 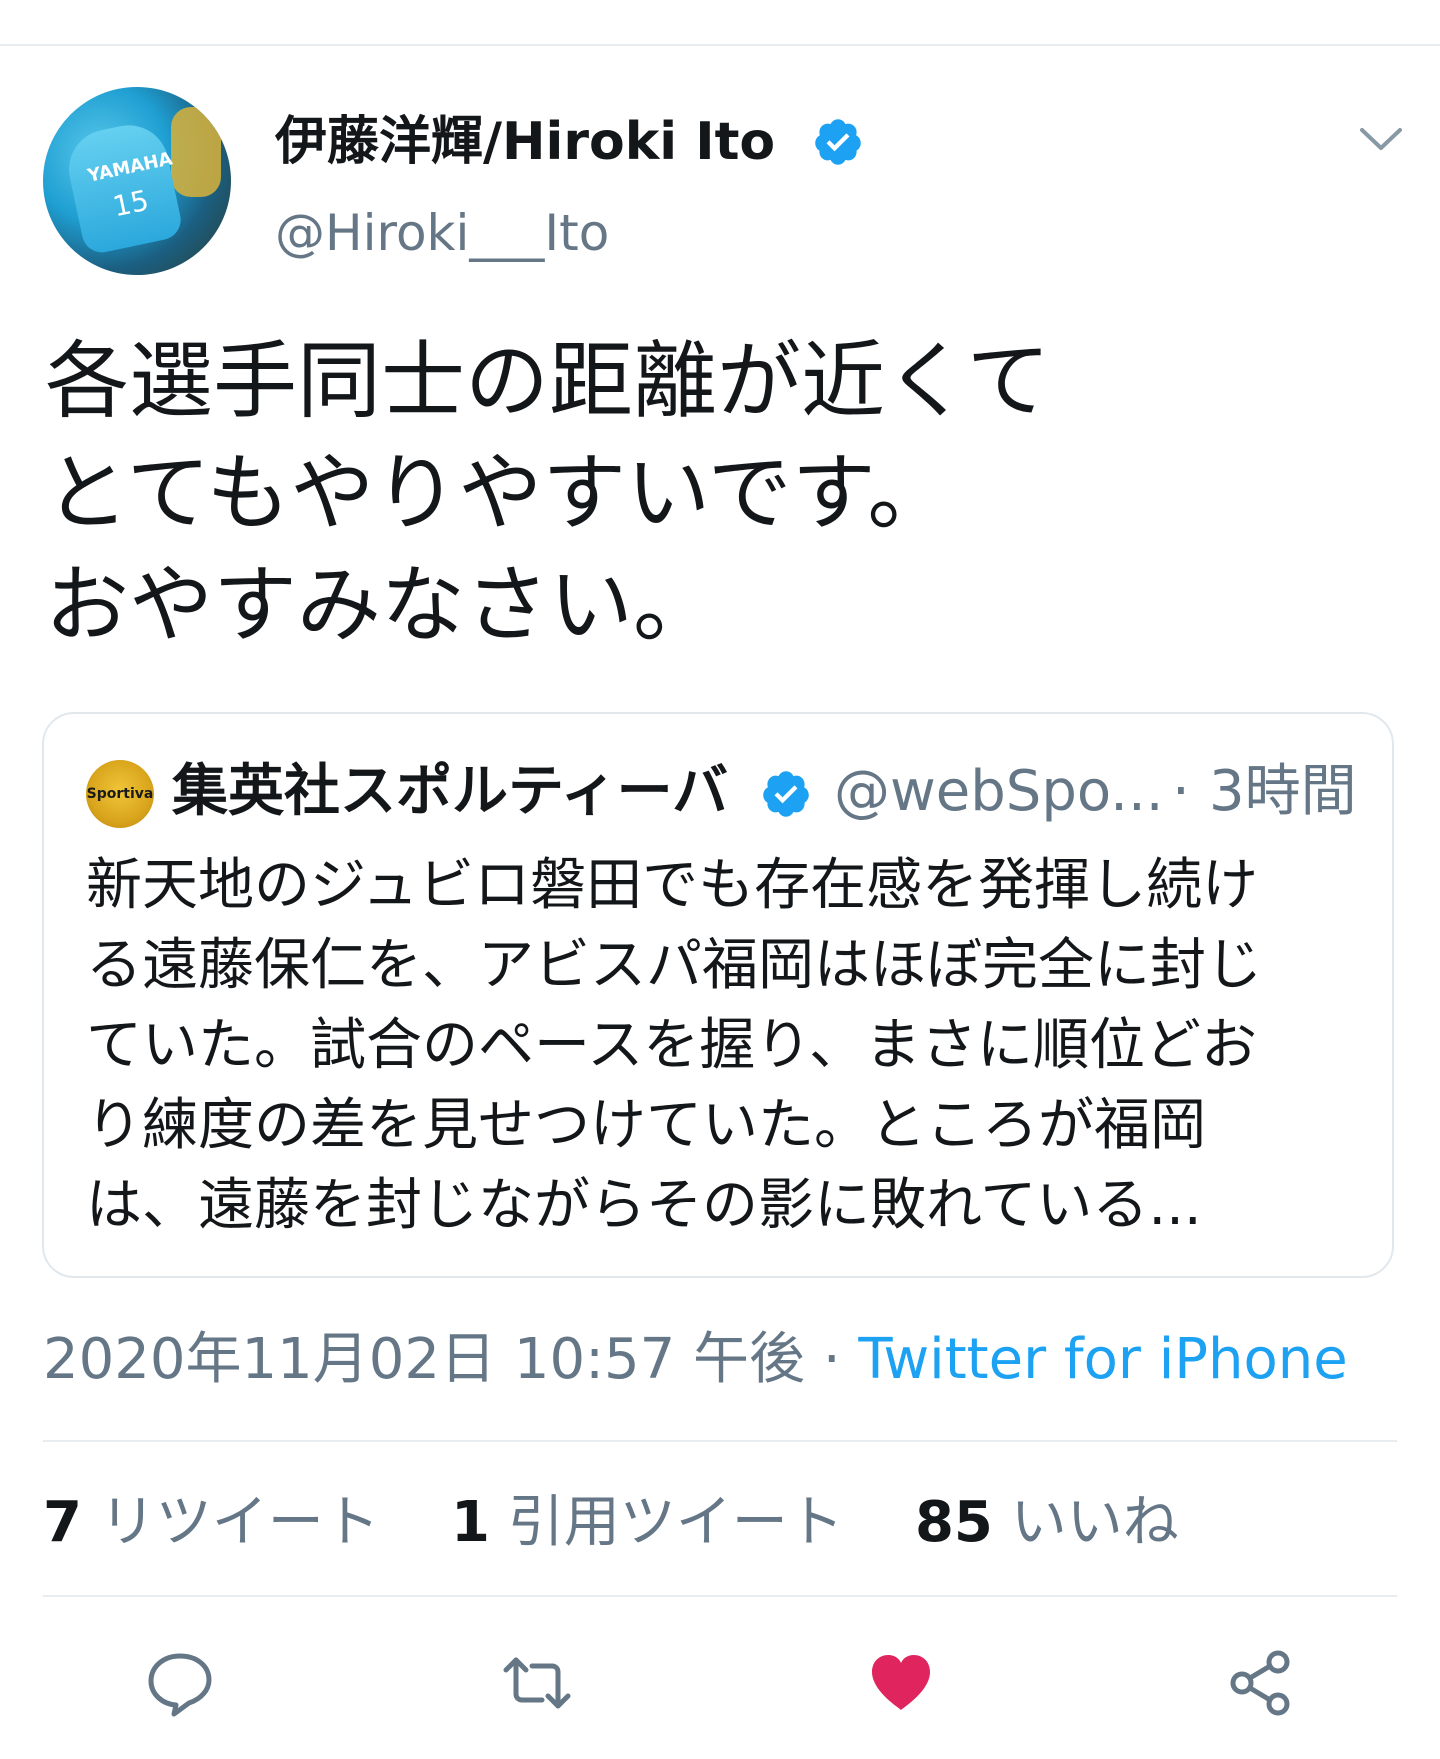 What do you see at coordinates (239, 1522) in the screenshot?
I see `retweets-label: リツイート` at bounding box center [239, 1522].